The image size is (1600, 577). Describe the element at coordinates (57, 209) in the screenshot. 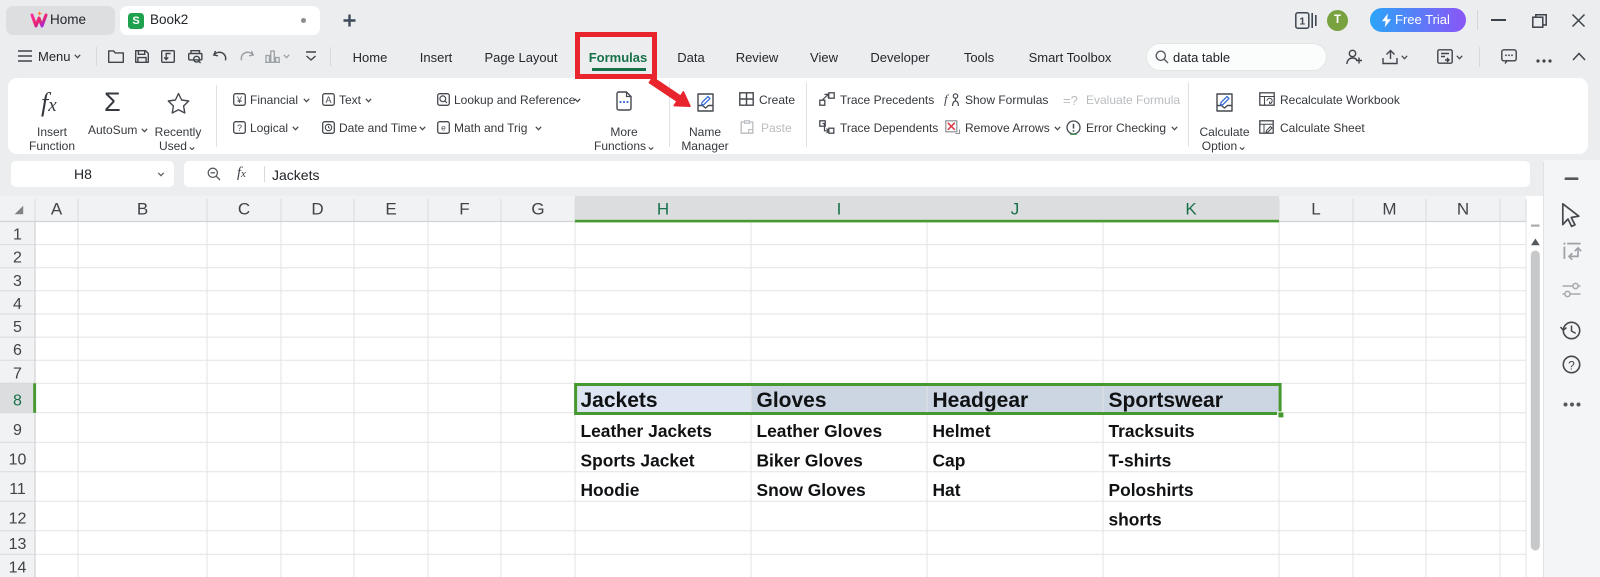

I see `svg-text: A` at that location.